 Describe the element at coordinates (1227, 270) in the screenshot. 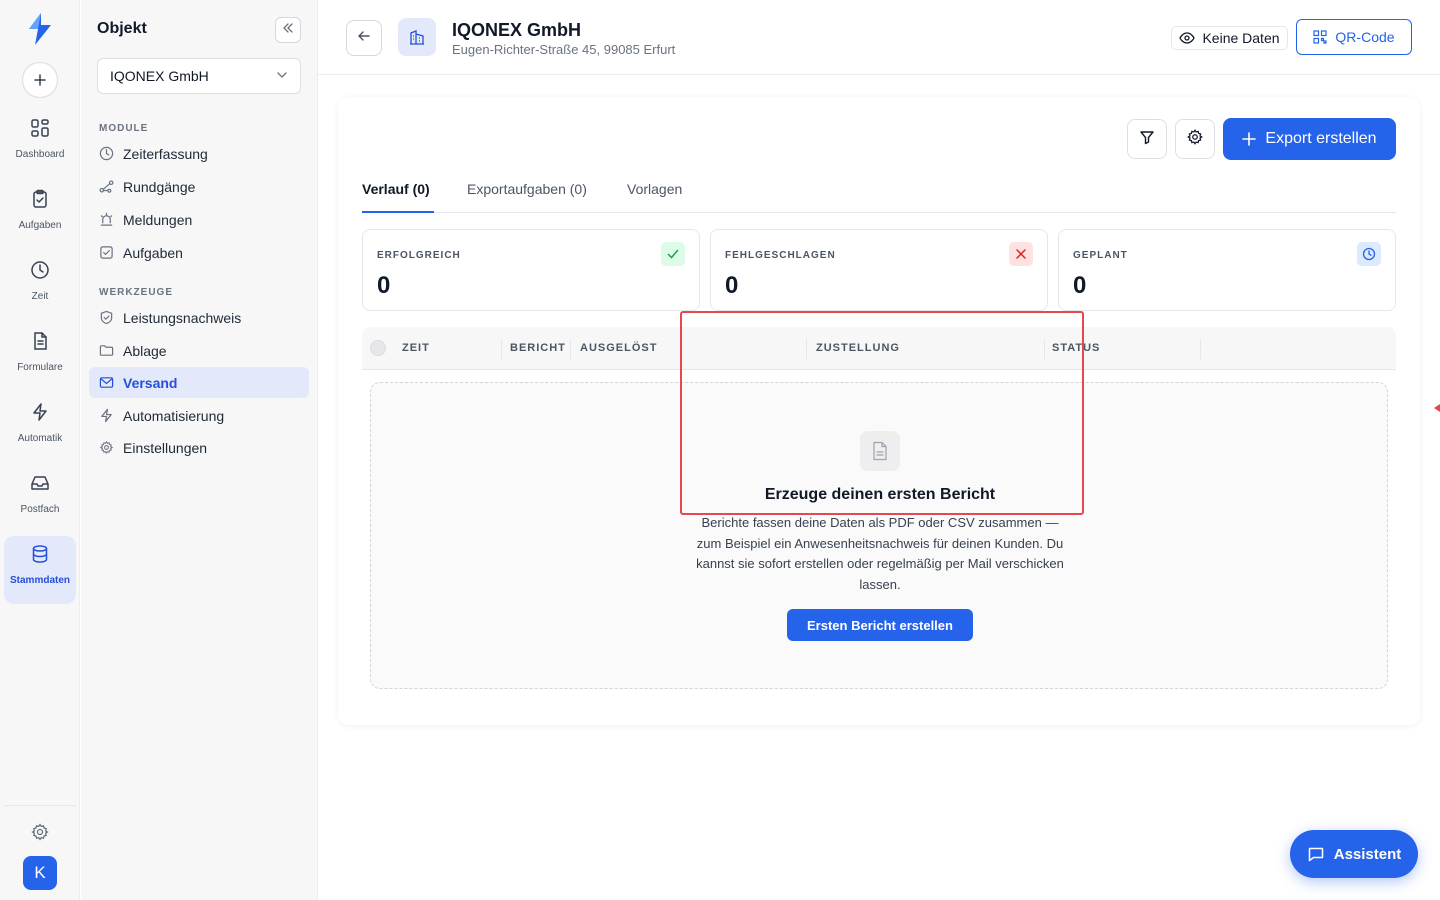

I see `stat-card-geplant: GEPLANT 0` at that location.